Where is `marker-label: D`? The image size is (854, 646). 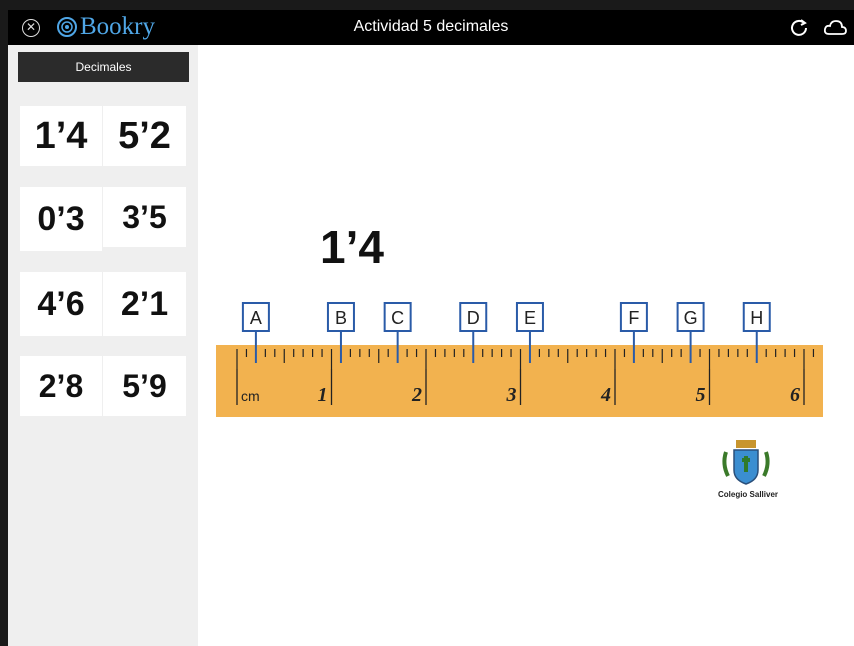 marker-label: D is located at coordinates (473, 318).